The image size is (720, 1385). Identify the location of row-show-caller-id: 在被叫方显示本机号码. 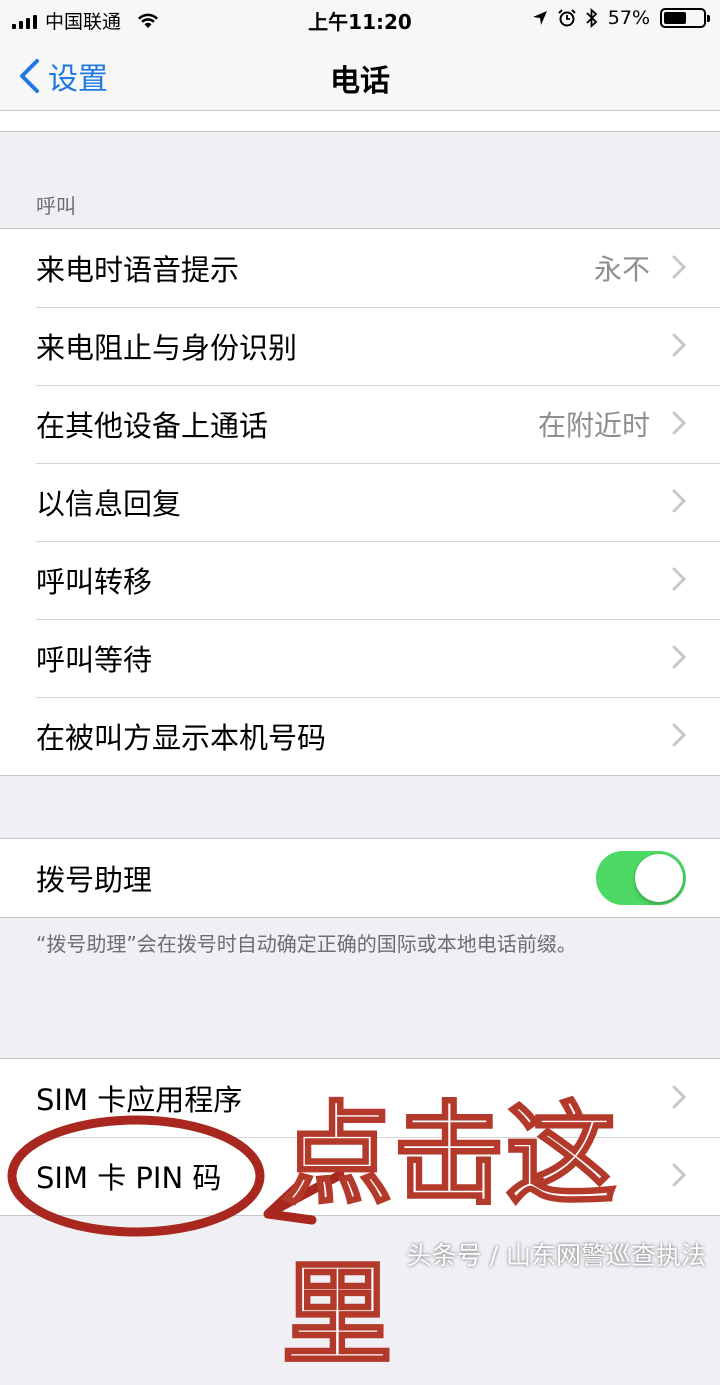
(360, 736).